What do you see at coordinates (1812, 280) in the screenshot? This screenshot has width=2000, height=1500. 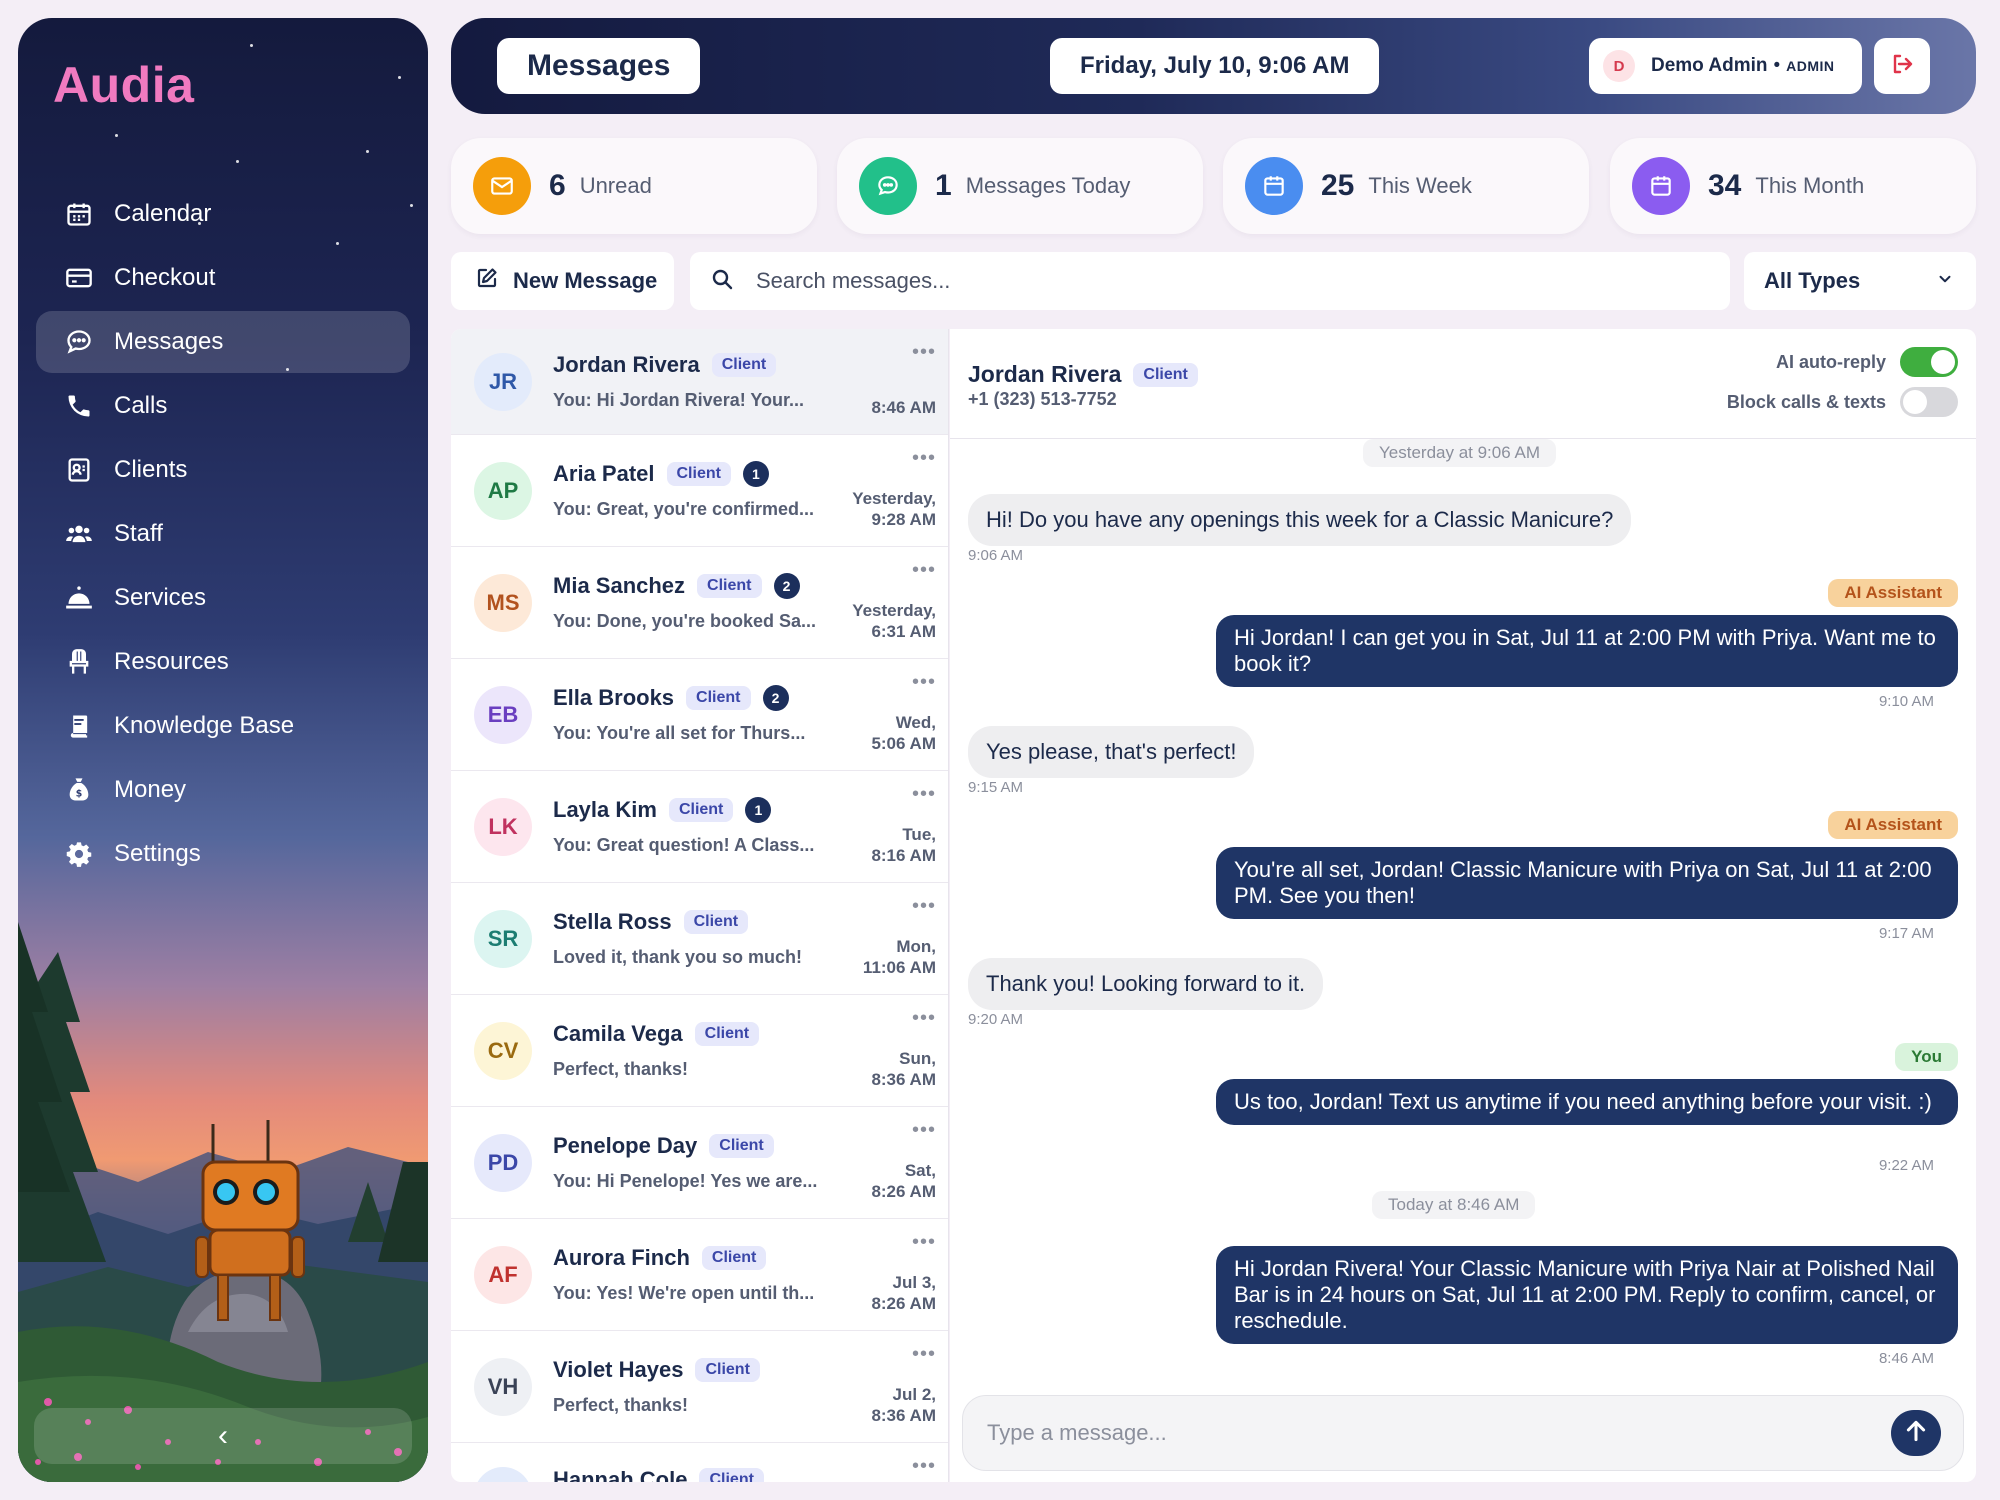 I see `filter-value: All Types` at bounding box center [1812, 280].